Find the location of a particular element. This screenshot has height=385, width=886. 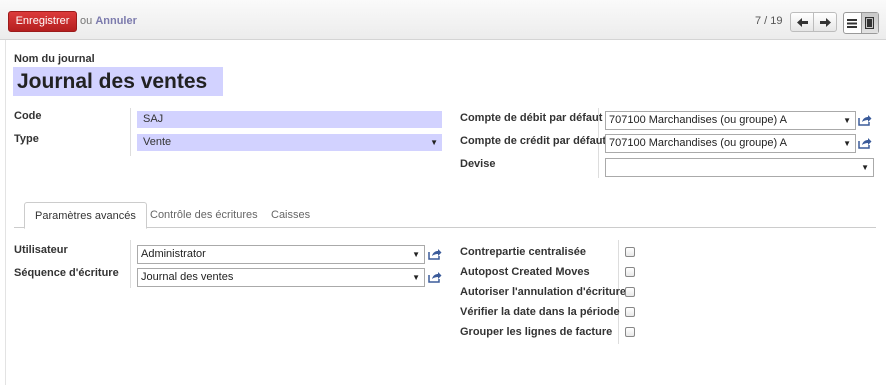

debit-account-select: 707100 Marchandises (ou groupe) A ▼ is located at coordinates (730, 120).